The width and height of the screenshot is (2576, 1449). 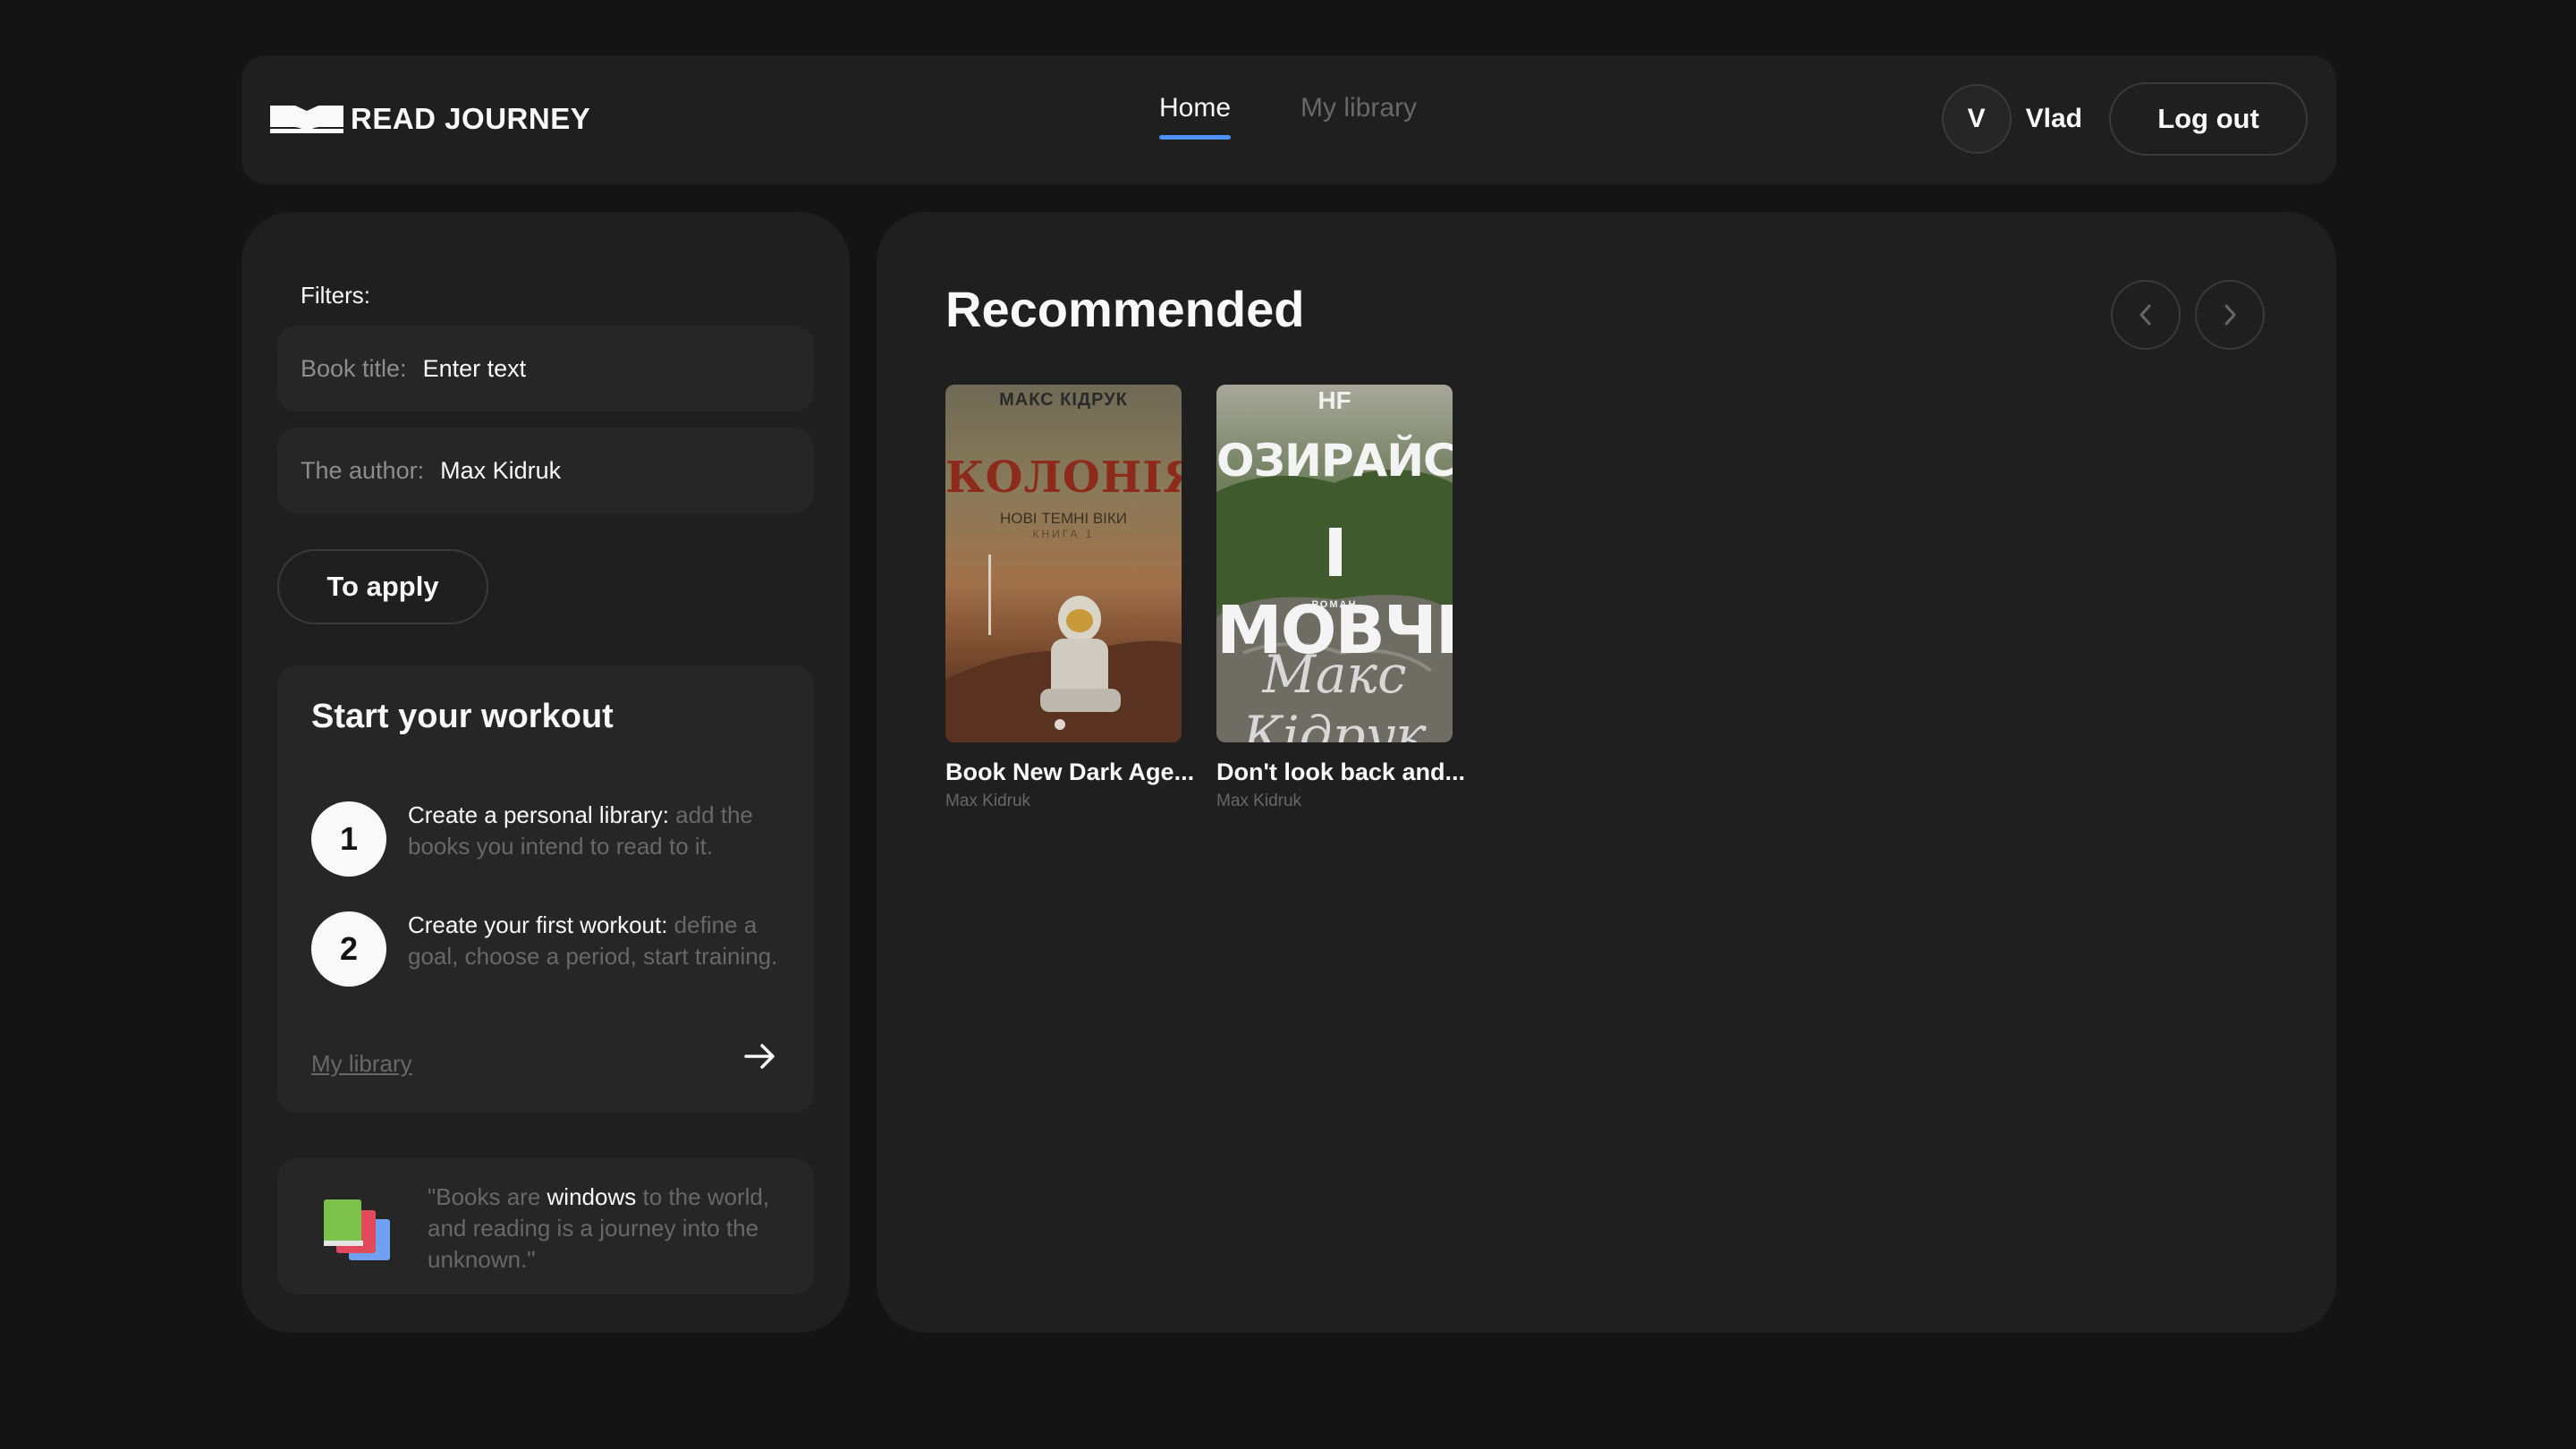 What do you see at coordinates (592, 1196) in the screenshot?
I see `quote-highlight: windows` at bounding box center [592, 1196].